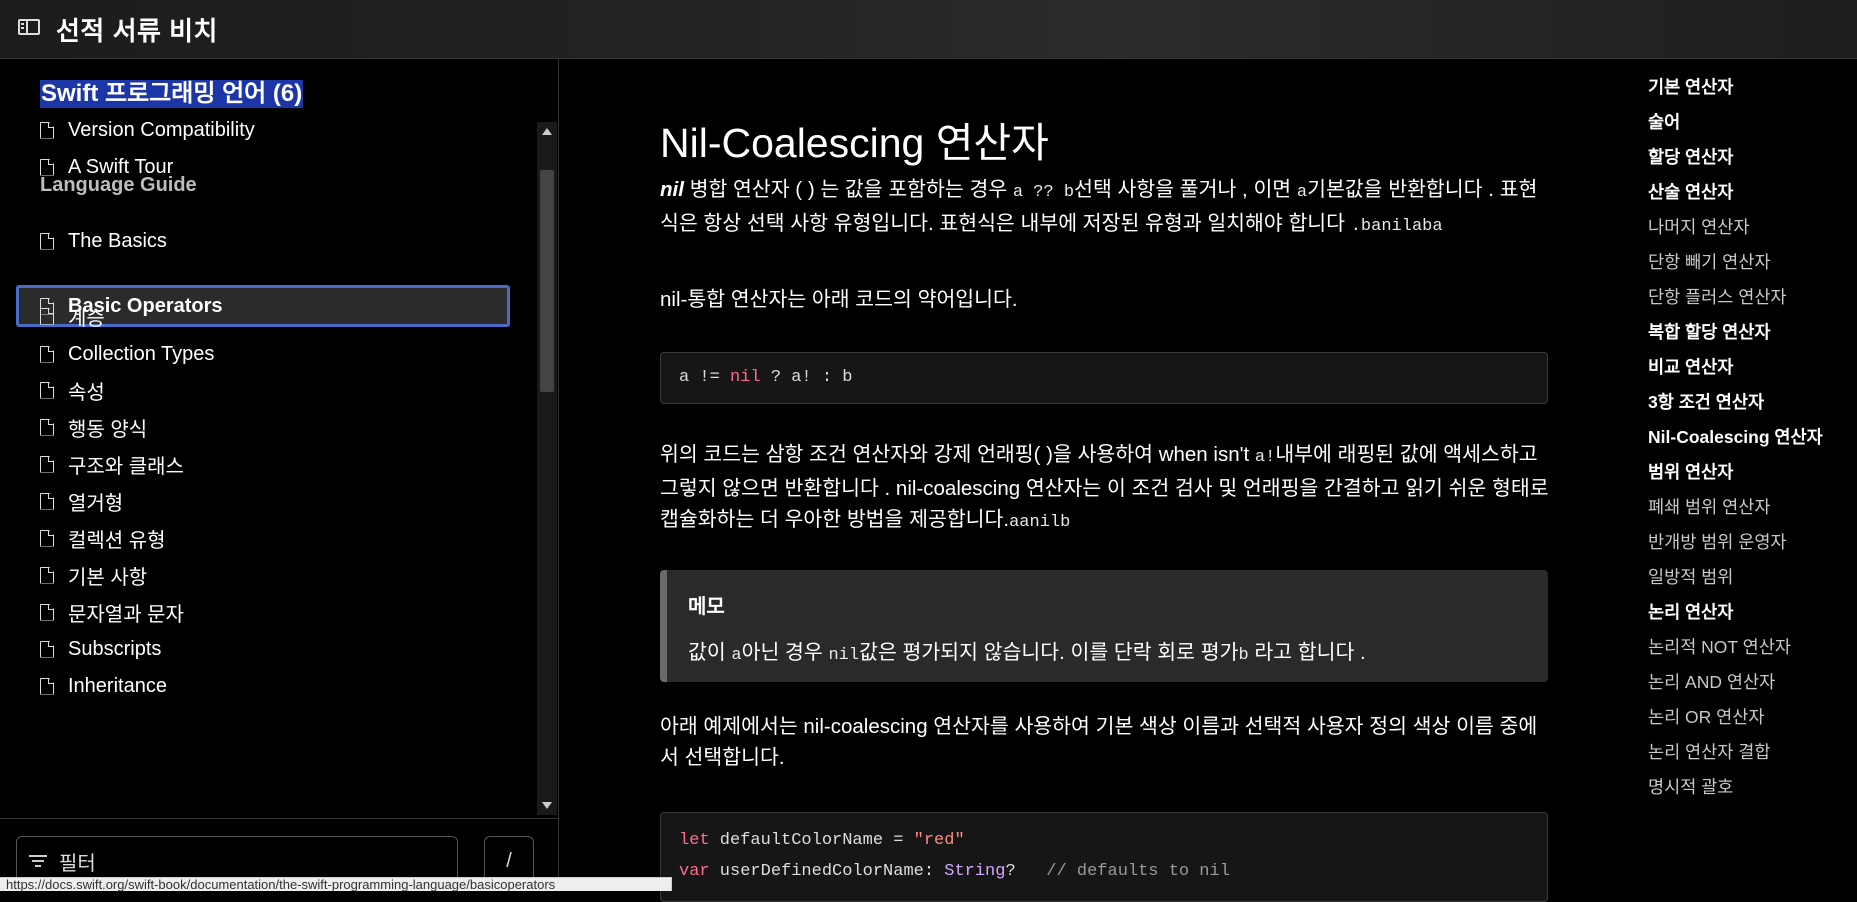 Image resolution: width=1857 pixels, height=902 pixels. Describe the element at coordinates (1040, 522) in the screenshot. I see `inline-code: aanilb` at that location.